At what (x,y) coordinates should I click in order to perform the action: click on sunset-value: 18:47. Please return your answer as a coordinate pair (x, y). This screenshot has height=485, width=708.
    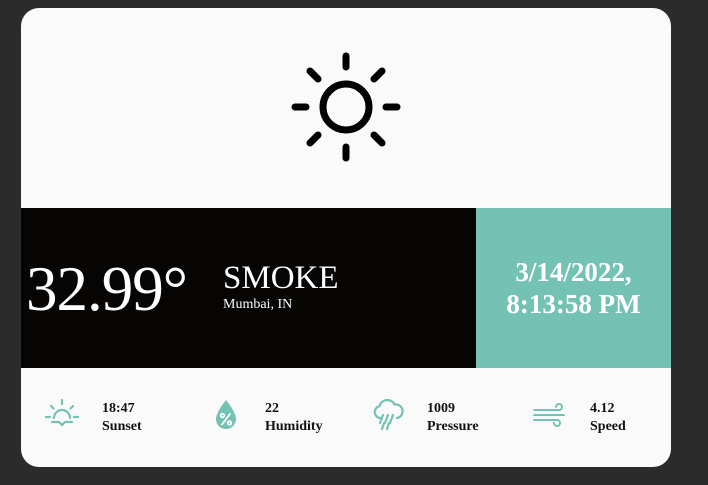
    Looking at the image, I should click on (118, 408).